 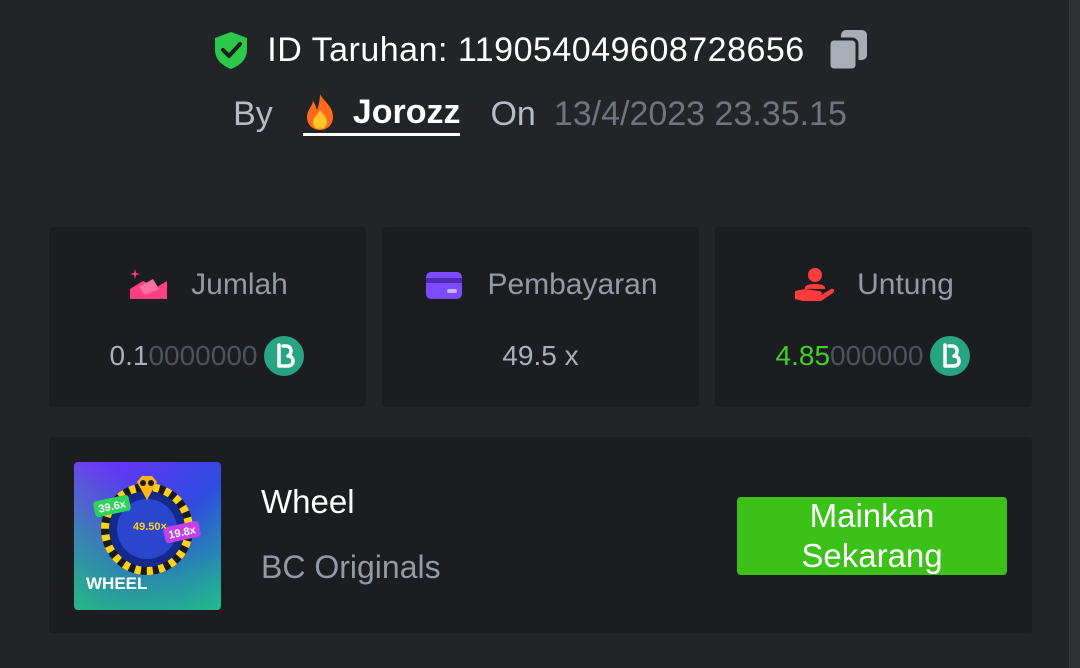 I want to click on profit-value-trailing: 000000, so click(x=877, y=355).